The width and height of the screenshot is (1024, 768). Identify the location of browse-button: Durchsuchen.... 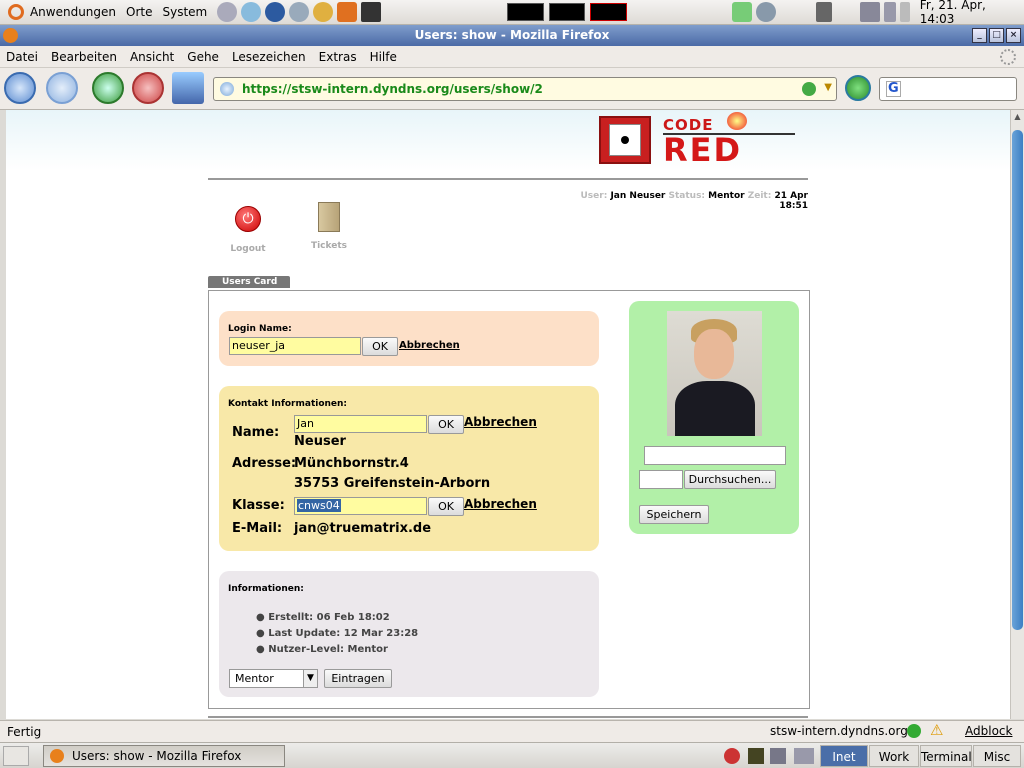
(730, 479).